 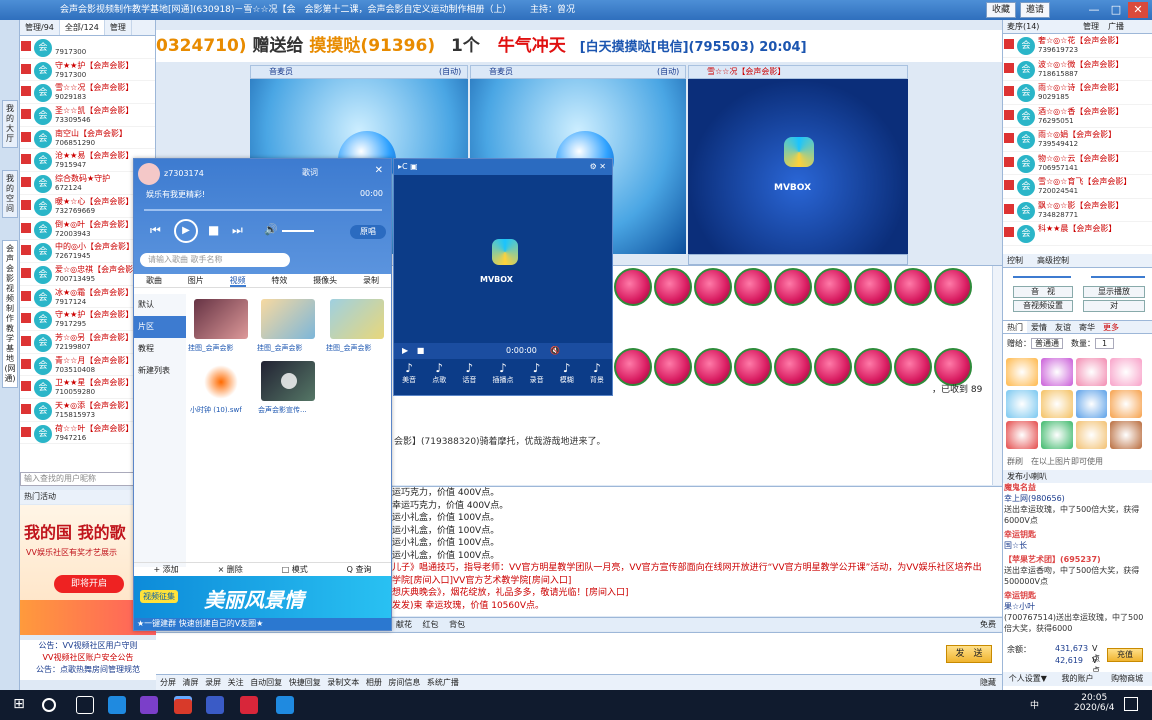 I want to click on list-item: 会南空山【会声会影】 706851290, so click(x=87, y=138).